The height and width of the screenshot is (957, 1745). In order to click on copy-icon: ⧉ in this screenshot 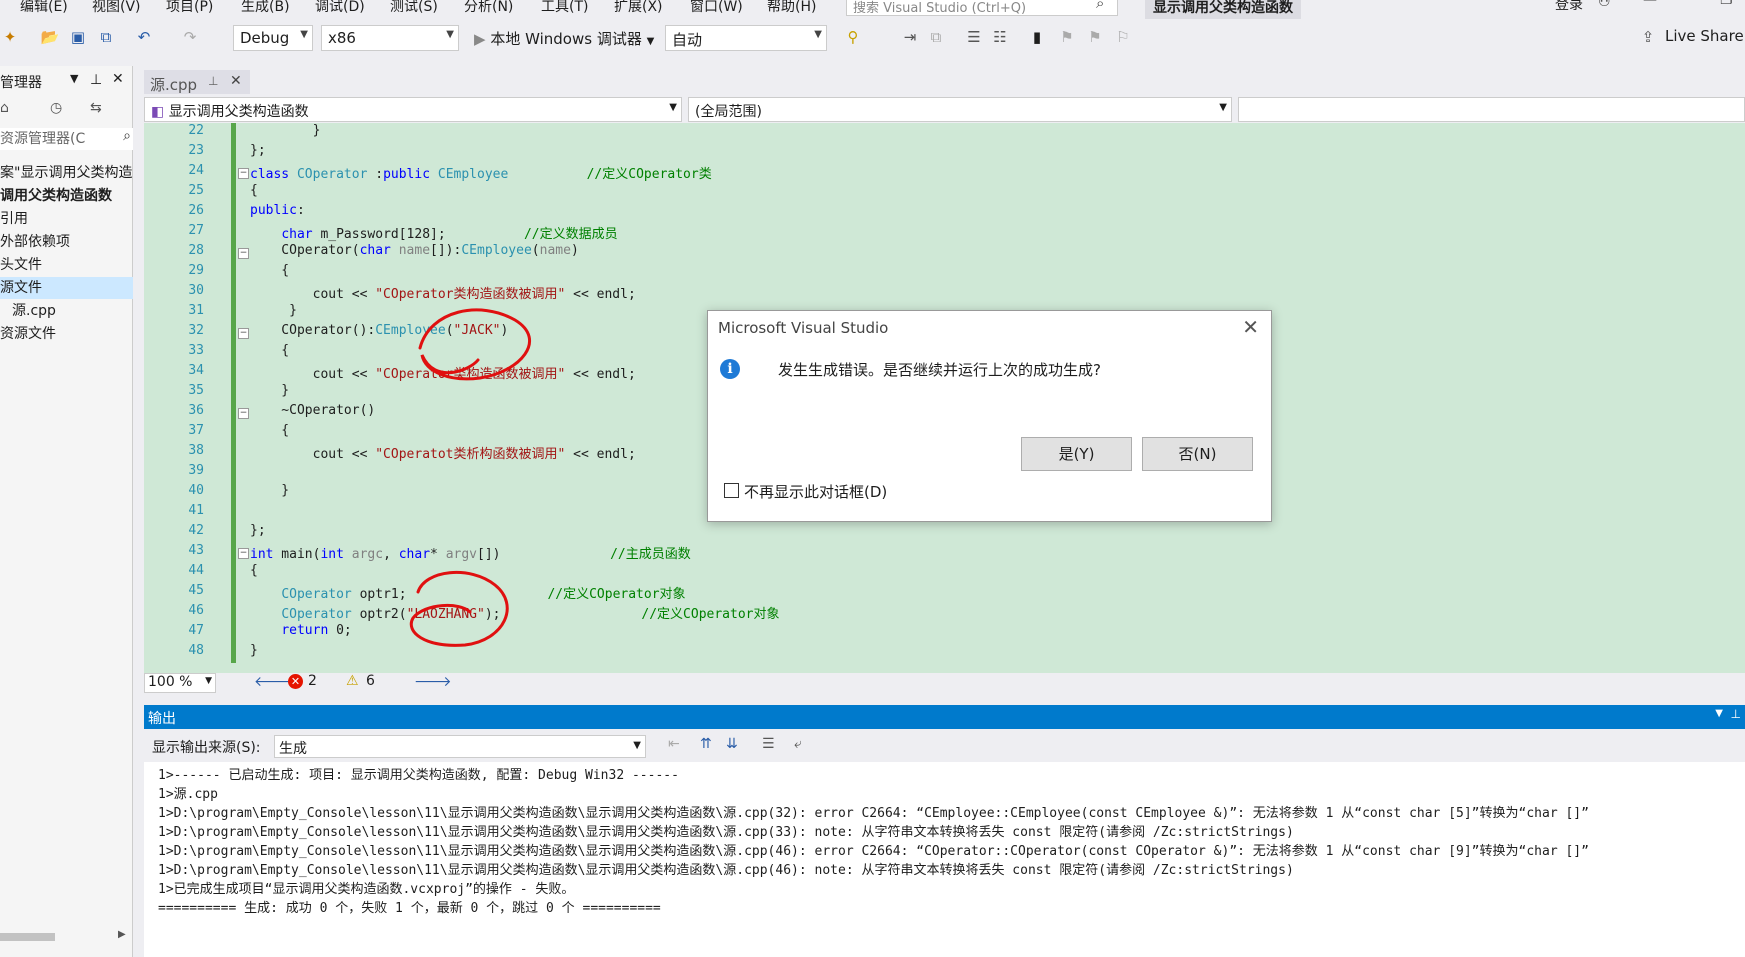, I will do `click(936, 37)`.